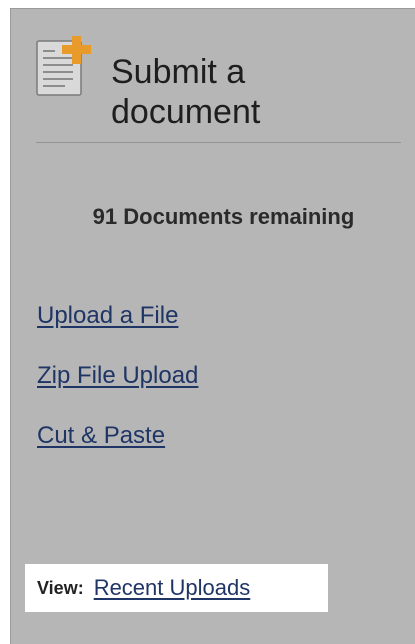  Describe the element at coordinates (60, 587) in the screenshot. I see `view-label: View:` at that location.